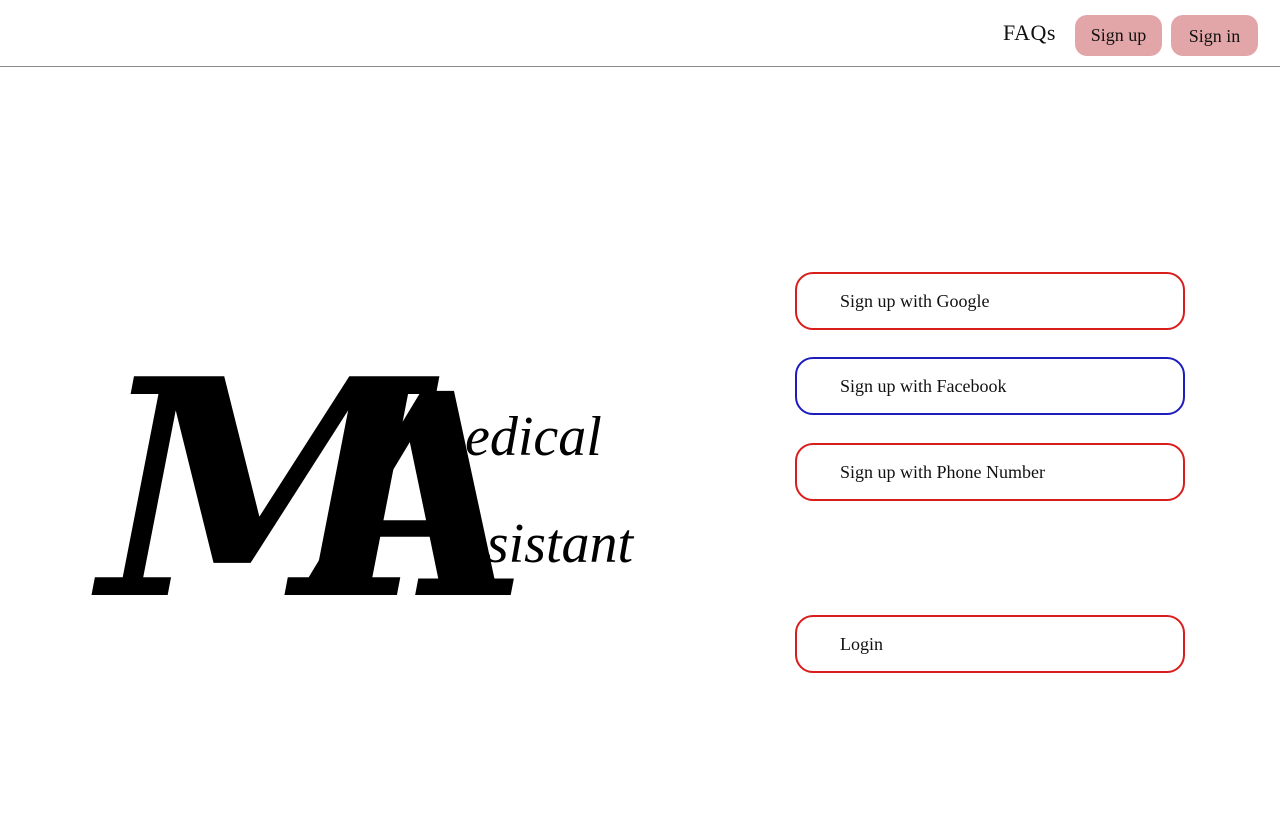  Describe the element at coordinates (549, 544) in the screenshot. I see `logo-word-ssistant: ssistant` at that location.